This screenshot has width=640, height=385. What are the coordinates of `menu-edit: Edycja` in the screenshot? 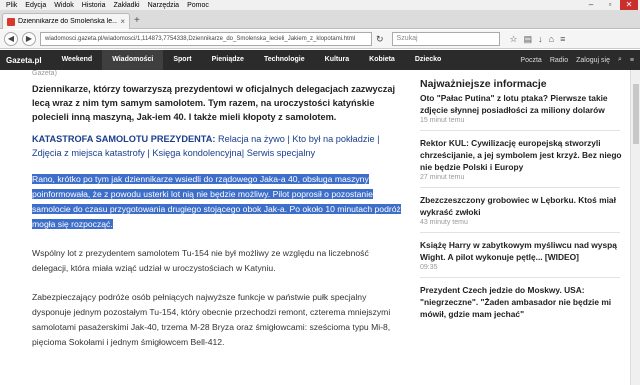 It's located at (35, 5).